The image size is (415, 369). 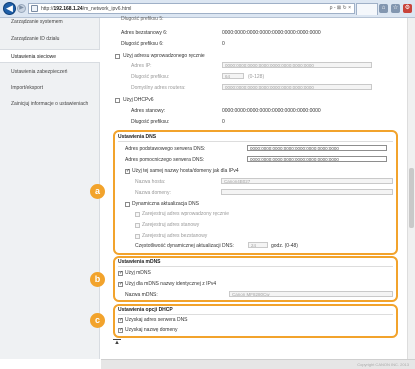 What do you see at coordinates (50, 39) in the screenshot?
I see `sidebar-item-department-id: Zarządzanie ID działu` at bounding box center [50, 39].